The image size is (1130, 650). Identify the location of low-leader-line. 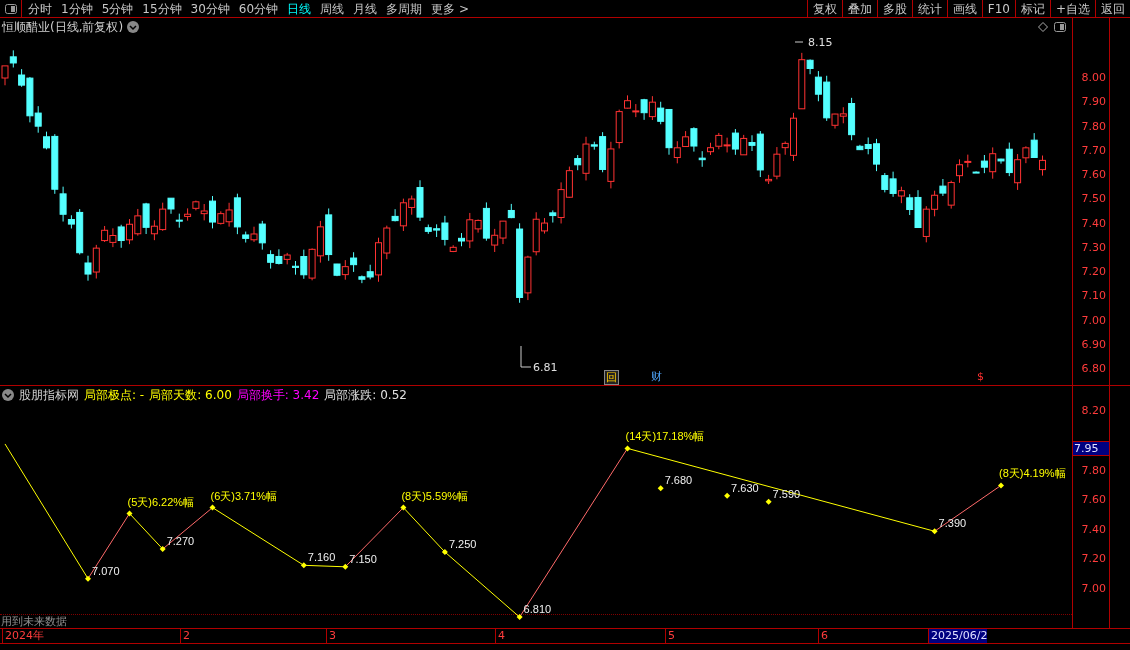
(526, 356).